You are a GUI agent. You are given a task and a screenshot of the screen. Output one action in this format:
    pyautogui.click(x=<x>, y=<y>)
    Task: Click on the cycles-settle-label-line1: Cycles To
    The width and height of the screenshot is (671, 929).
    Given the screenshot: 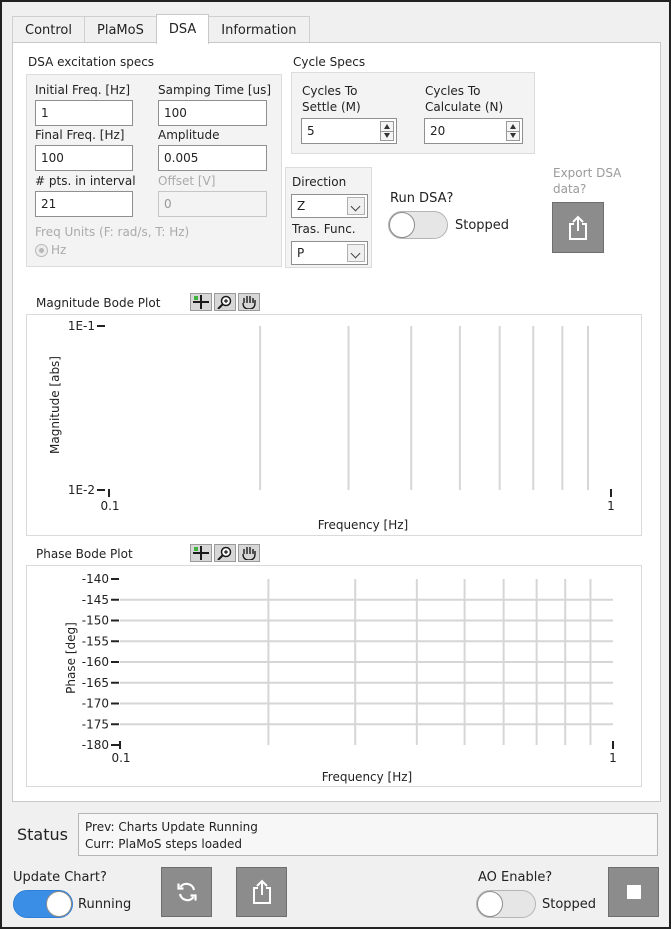 What is the action you would take?
    pyautogui.click(x=330, y=91)
    